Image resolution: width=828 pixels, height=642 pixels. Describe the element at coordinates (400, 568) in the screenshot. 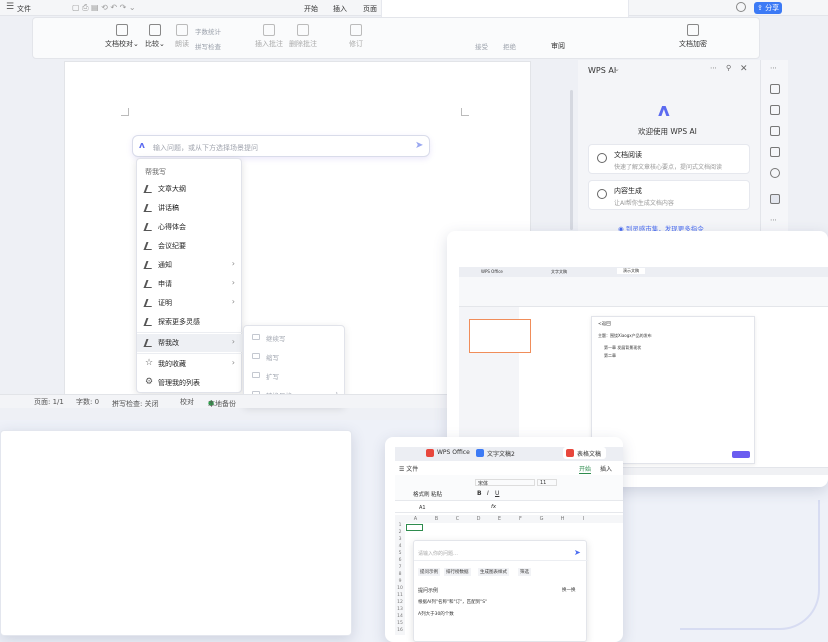

I see `row-header: 7` at that location.